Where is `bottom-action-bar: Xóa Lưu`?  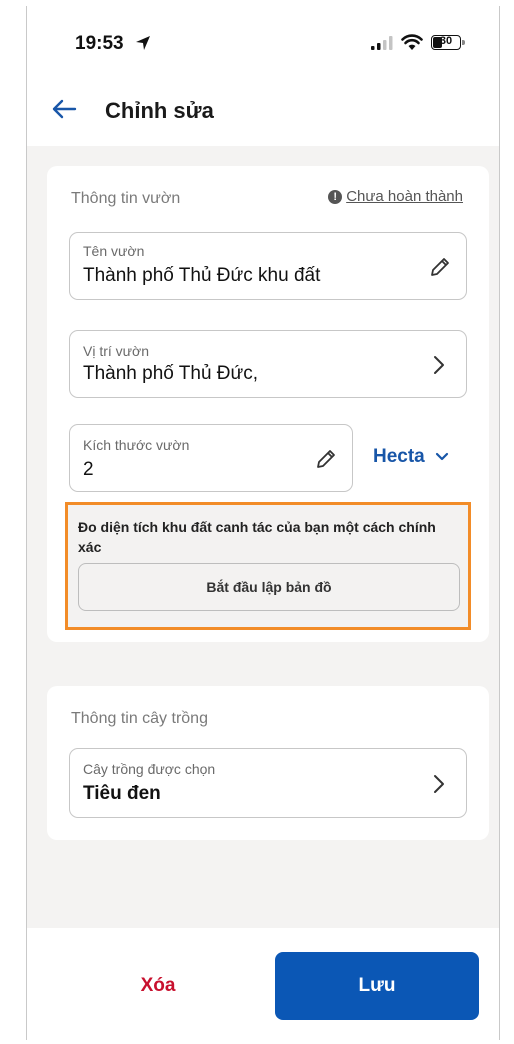 bottom-action-bar: Xóa Lưu is located at coordinates (263, 984).